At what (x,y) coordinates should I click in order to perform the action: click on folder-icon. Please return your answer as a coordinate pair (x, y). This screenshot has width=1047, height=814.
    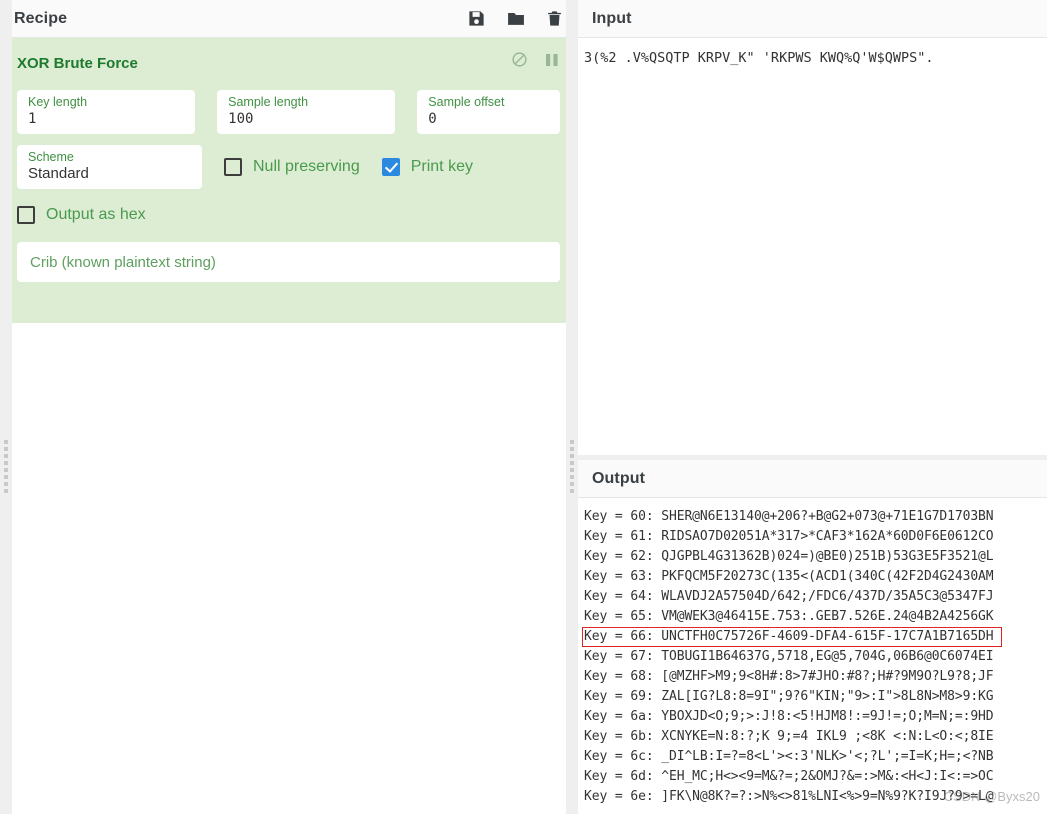
    Looking at the image, I should click on (516, 18).